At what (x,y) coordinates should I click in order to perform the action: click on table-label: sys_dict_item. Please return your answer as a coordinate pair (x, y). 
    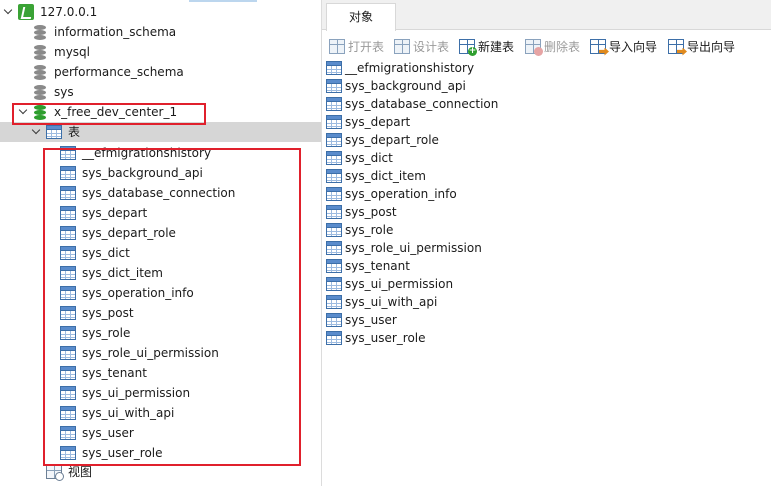
    Looking at the image, I should click on (122, 273).